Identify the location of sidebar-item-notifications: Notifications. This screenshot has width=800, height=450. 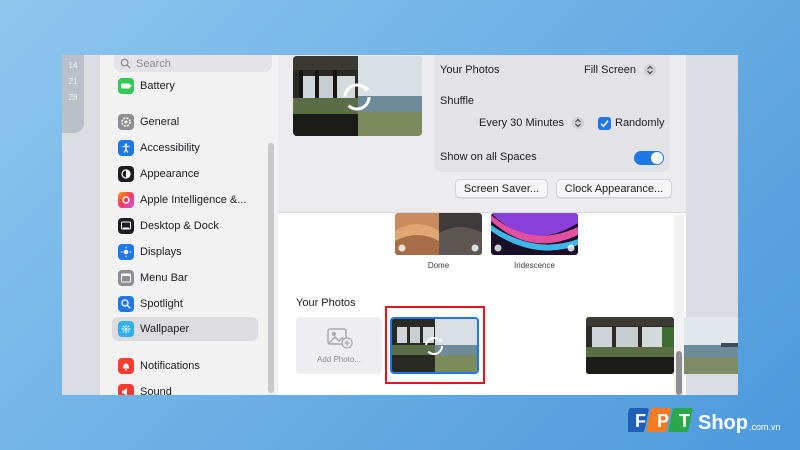
(185, 366).